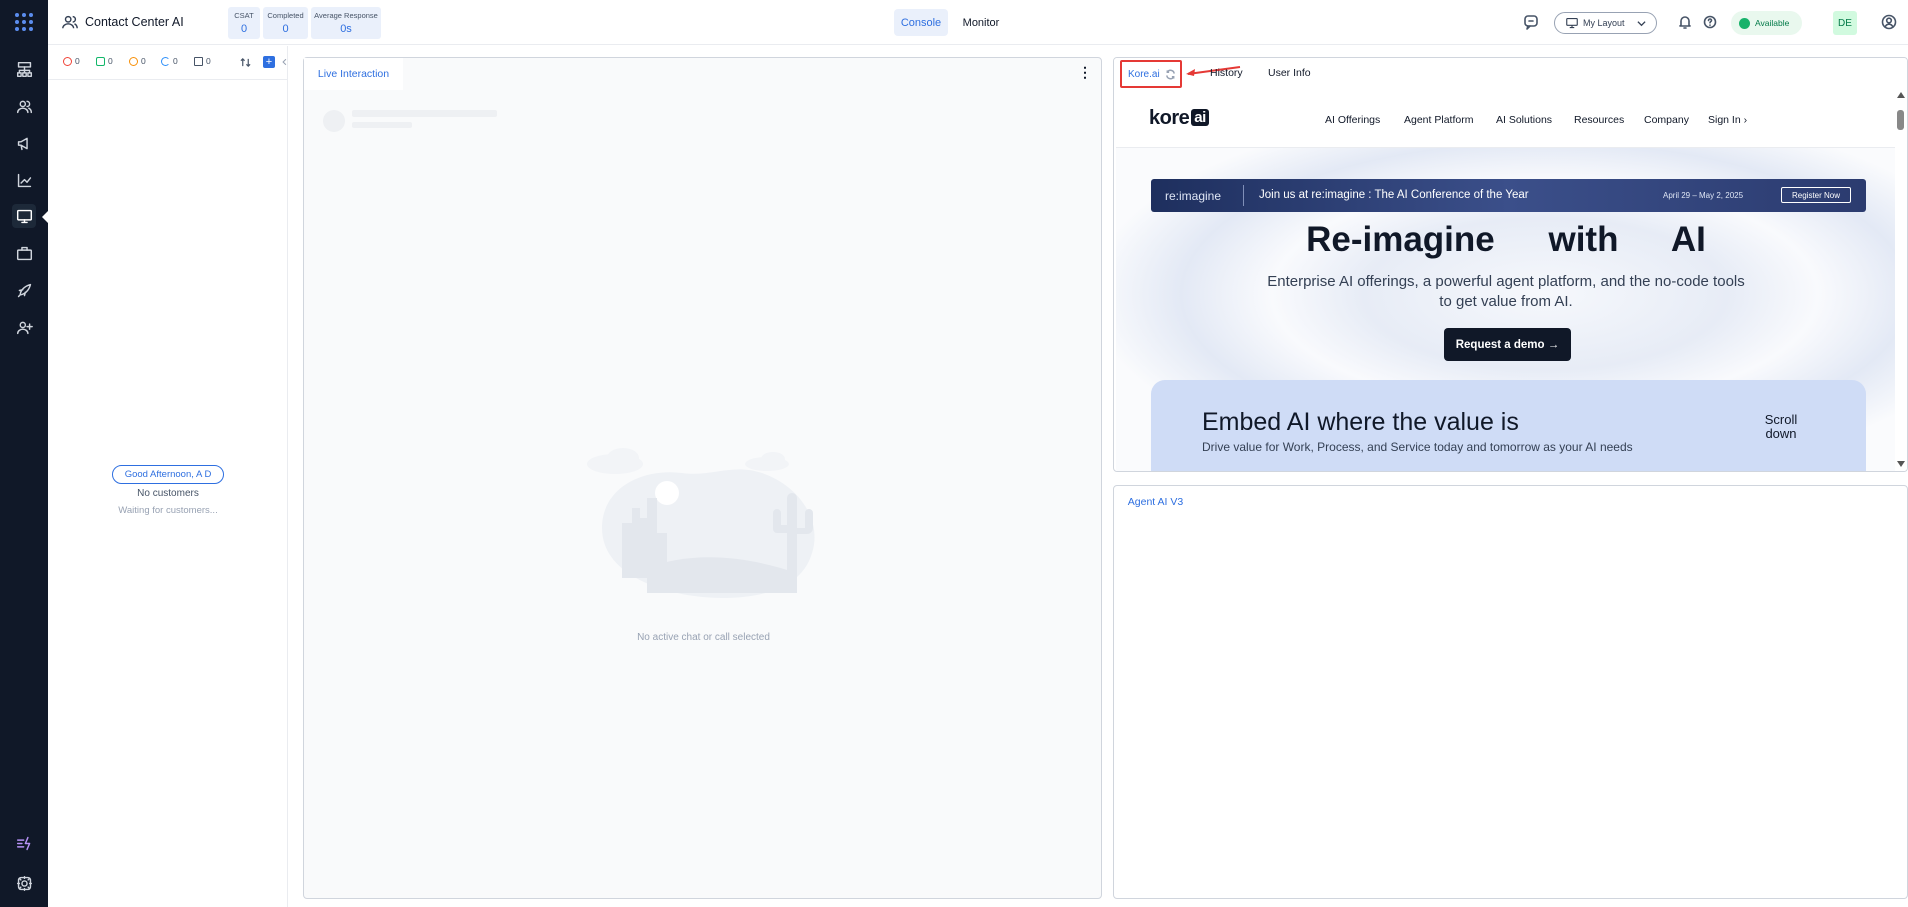  What do you see at coordinates (1599, 120) in the screenshot?
I see `nav-resources: Resources` at bounding box center [1599, 120].